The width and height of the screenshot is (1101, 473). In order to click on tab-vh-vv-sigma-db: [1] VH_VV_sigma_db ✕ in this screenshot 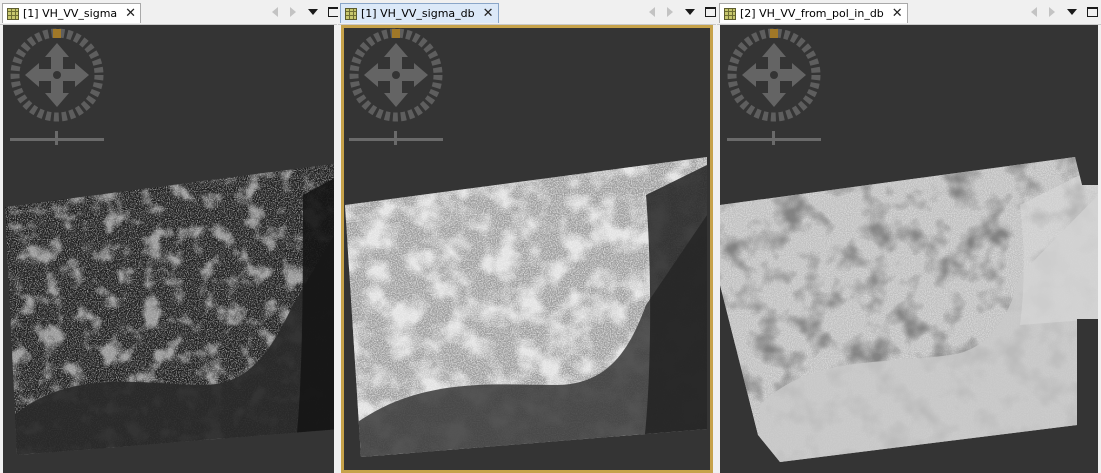, I will do `click(419, 13)`.